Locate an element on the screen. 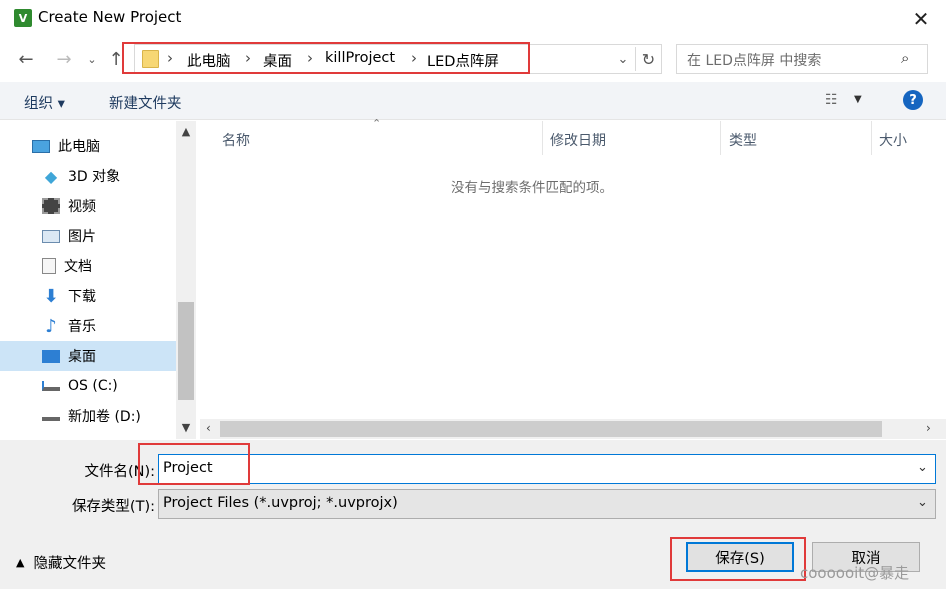 This screenshot has width=946, height=589. horizontal-scroll-thumb is located at coordinates (551, 429).